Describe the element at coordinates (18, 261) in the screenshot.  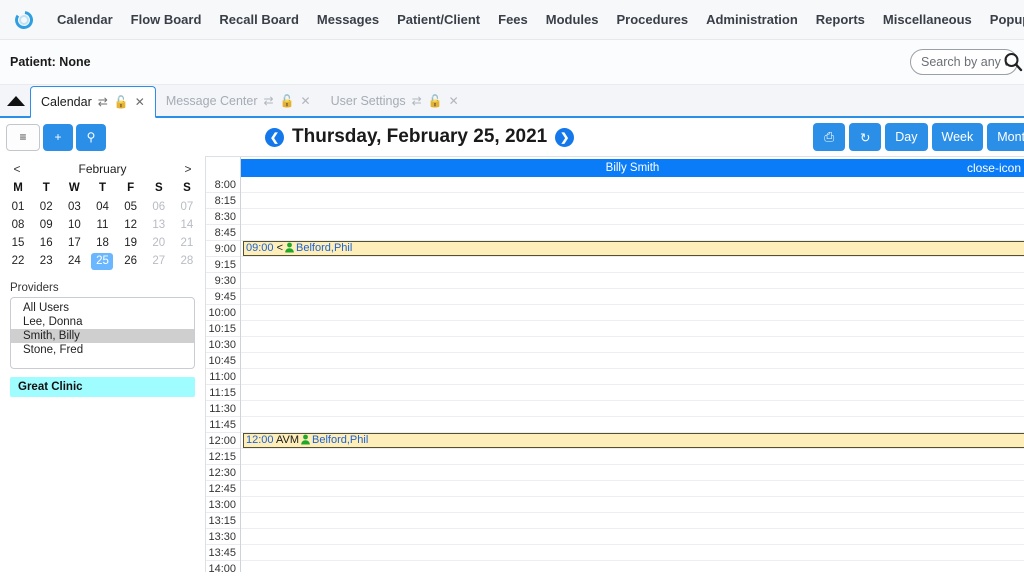
I see `day-cell: 22` at that location.